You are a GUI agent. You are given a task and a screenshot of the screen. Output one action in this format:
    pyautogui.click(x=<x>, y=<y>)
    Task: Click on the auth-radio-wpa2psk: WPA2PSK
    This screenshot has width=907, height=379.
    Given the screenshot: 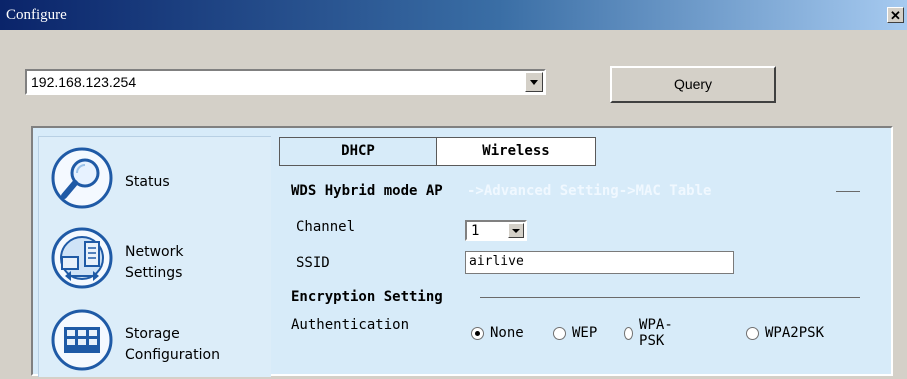 What is the action you would take?
    pyautogui.click(x=785, y=333)
    